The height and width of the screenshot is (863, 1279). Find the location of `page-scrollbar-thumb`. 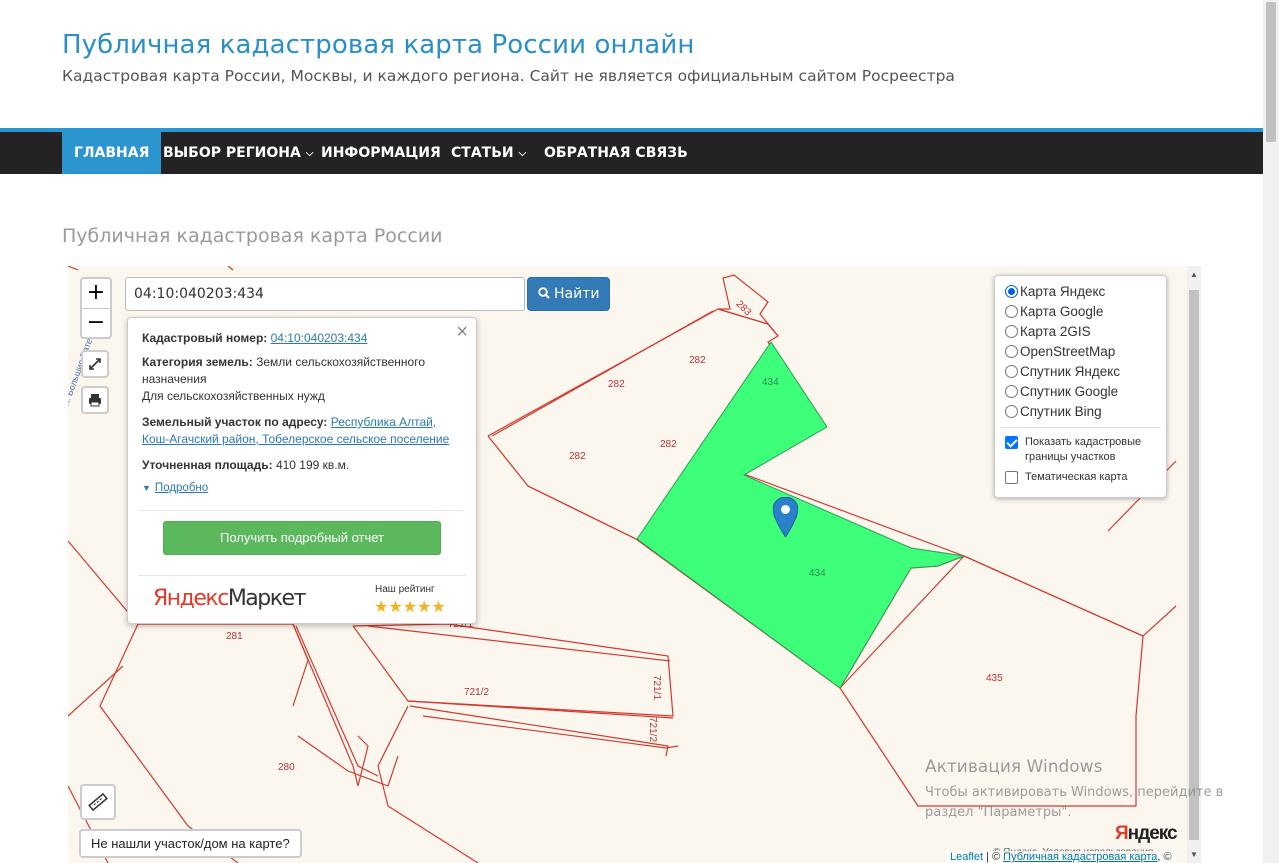

page-scrollbar-thumb is located at coordinates (1271, 72).